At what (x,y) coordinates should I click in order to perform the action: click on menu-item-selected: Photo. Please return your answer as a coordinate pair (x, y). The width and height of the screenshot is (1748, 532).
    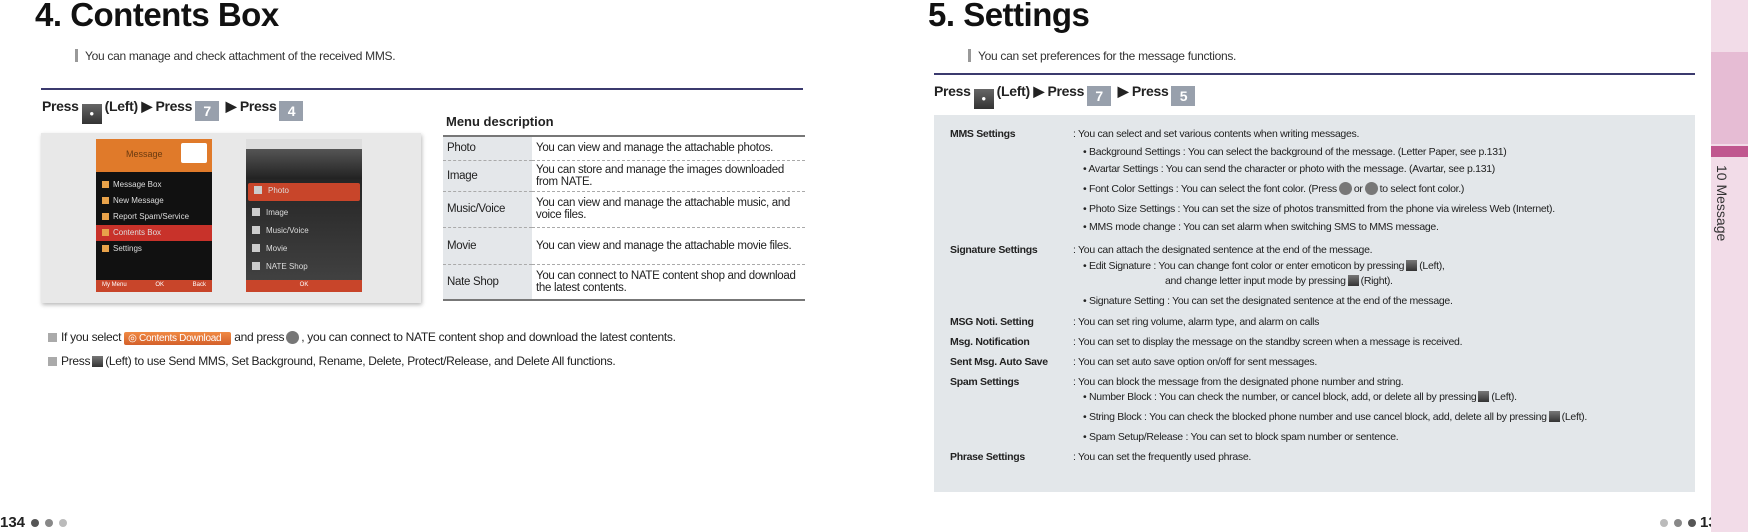
    Looking at the image, I should click on (304, 192).